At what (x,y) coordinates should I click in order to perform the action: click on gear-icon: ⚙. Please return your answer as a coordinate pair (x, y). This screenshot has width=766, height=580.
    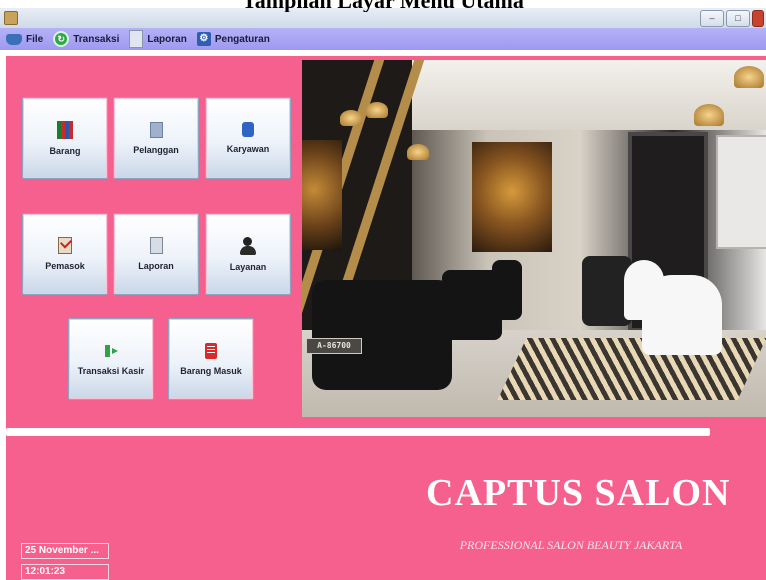
    Looking at the image, I should click on (203, 39).